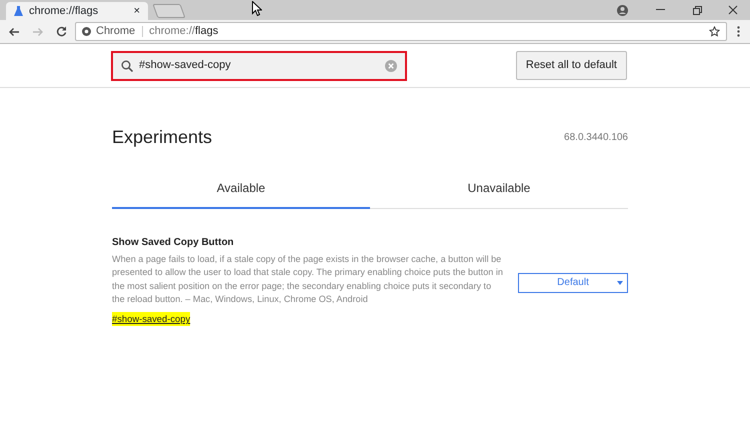  I want to click on flags-tab: Unavailable, so click(499, 191).